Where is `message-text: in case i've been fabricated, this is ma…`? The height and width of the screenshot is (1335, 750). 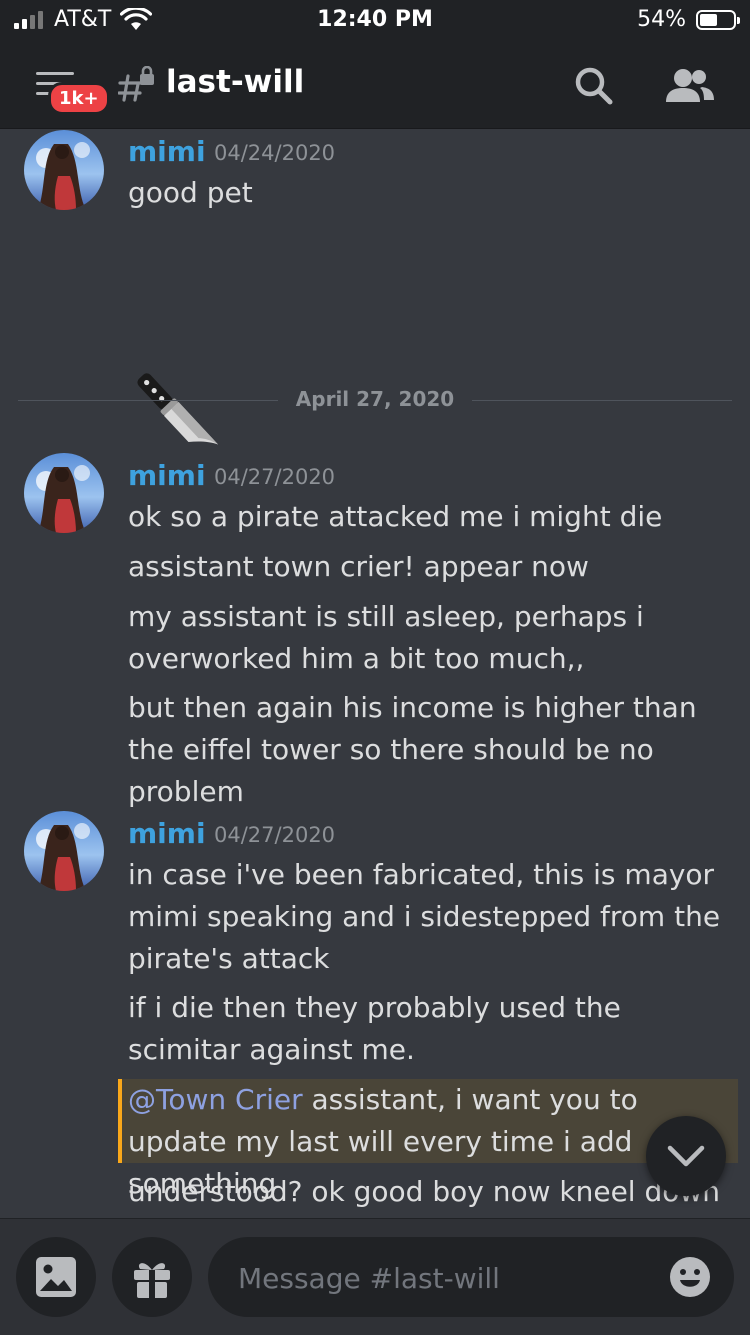 message-text: in case i've been fabricated, this is ma… is located at coordinates (424, 916).